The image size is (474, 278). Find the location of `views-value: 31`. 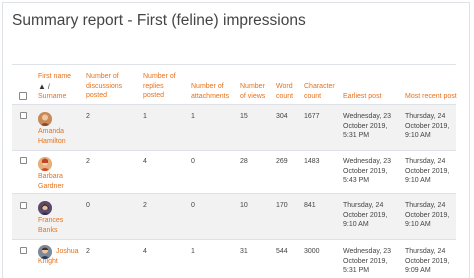

views-value: 31 is located at coordinates (244, 251).